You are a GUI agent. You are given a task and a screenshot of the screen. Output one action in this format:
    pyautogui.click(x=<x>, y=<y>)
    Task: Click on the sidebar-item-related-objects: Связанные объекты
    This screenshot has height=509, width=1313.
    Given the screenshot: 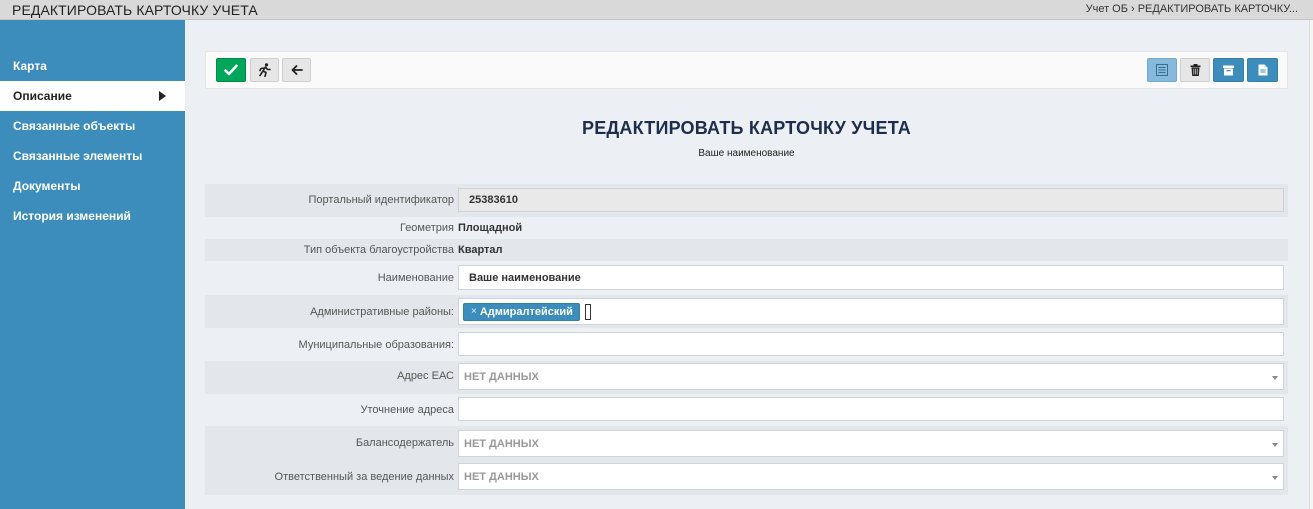 What is the action you would take?
    pyautogui.click(x=92, y=126)
    